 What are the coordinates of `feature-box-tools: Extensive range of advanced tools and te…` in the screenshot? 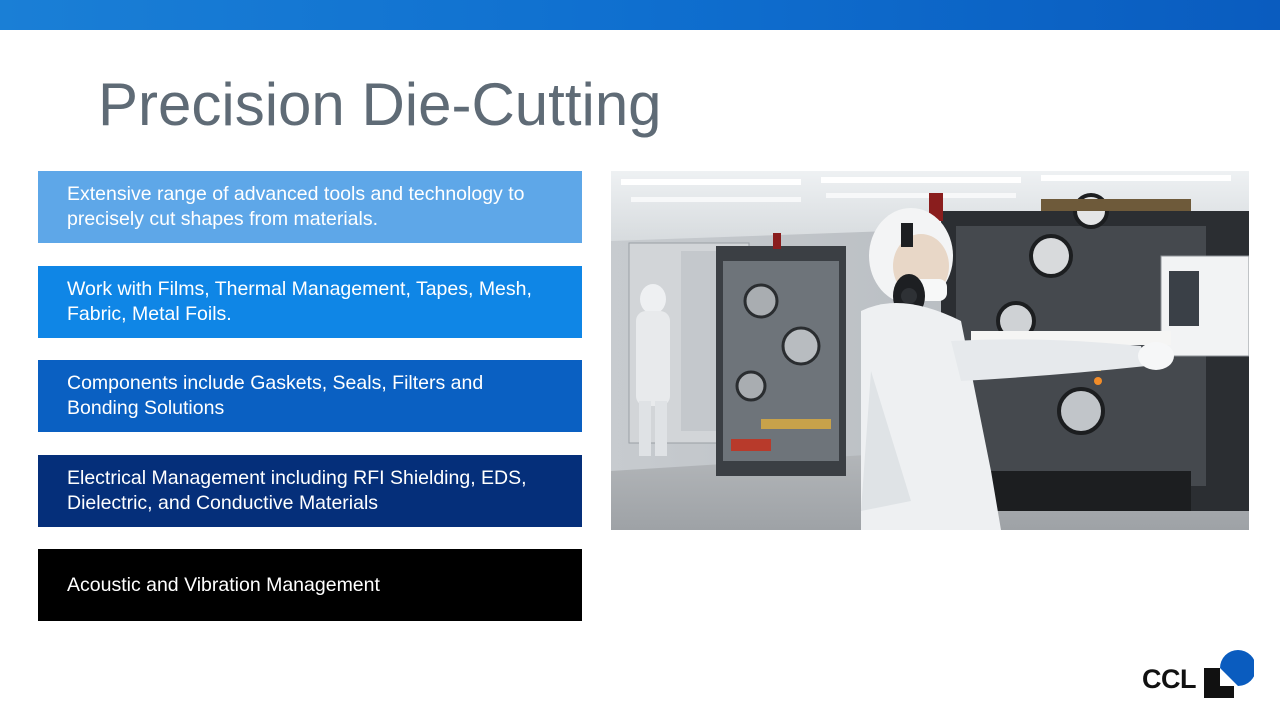 It's located at (310, 207).